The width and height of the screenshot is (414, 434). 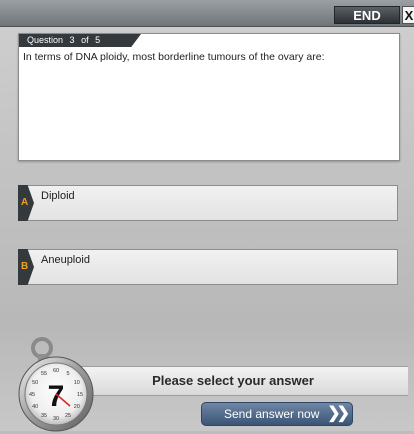 What do you see at coordinates (58, 196) in the screenshot?
I see `answer-text: Diploid` at bounding box center [58, 196].